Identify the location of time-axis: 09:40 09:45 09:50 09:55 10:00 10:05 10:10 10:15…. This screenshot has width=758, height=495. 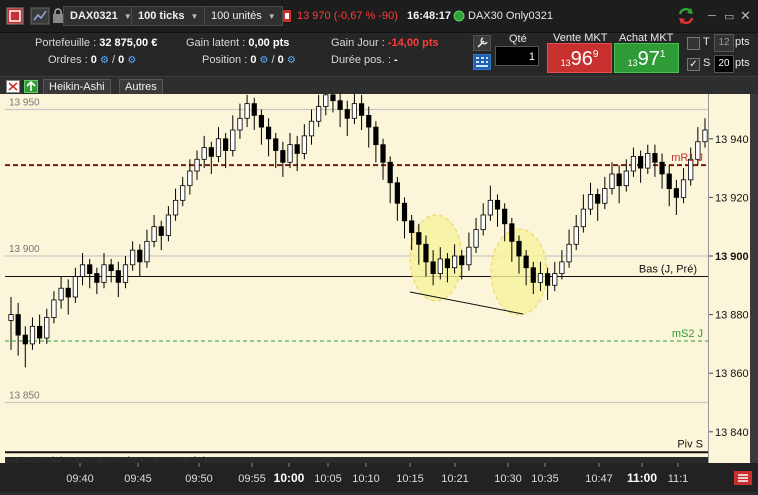
(379, 477).